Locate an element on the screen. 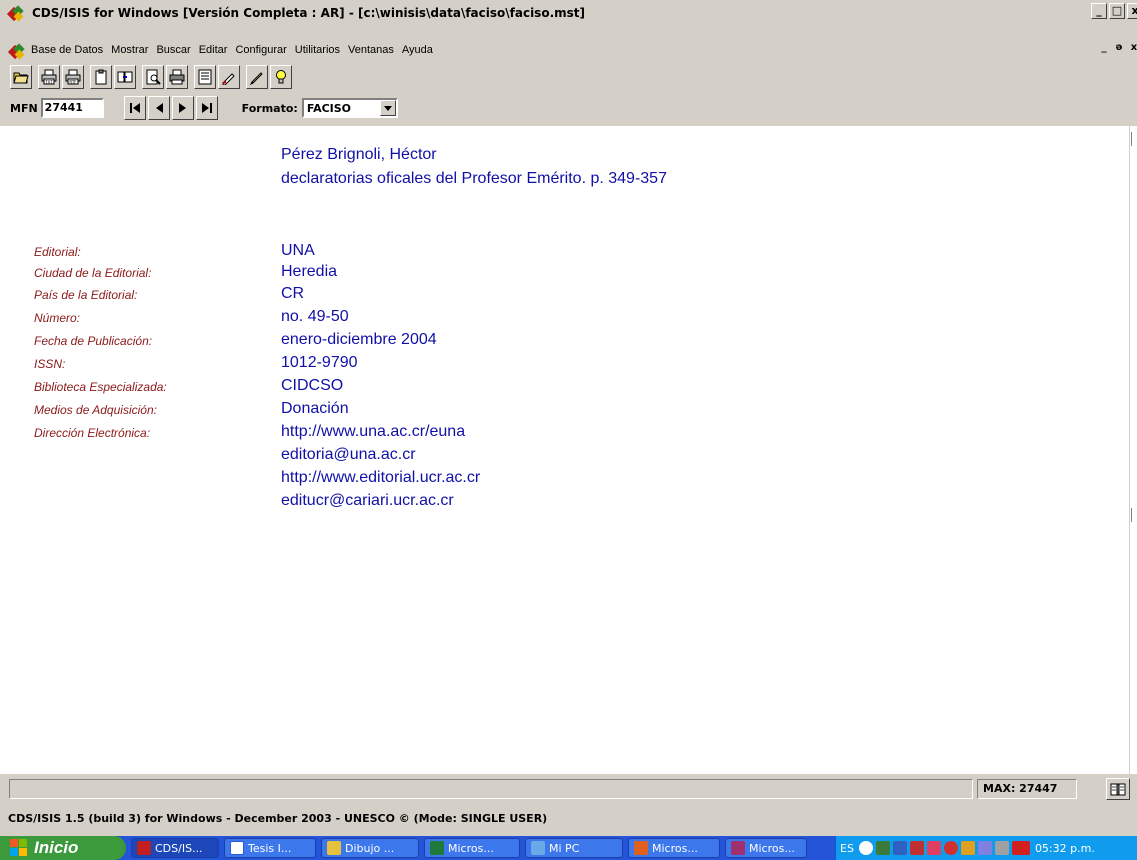 The height and width of the screenshot is (860, 1137). copy-paste-button is located at coordinates (125, 77).